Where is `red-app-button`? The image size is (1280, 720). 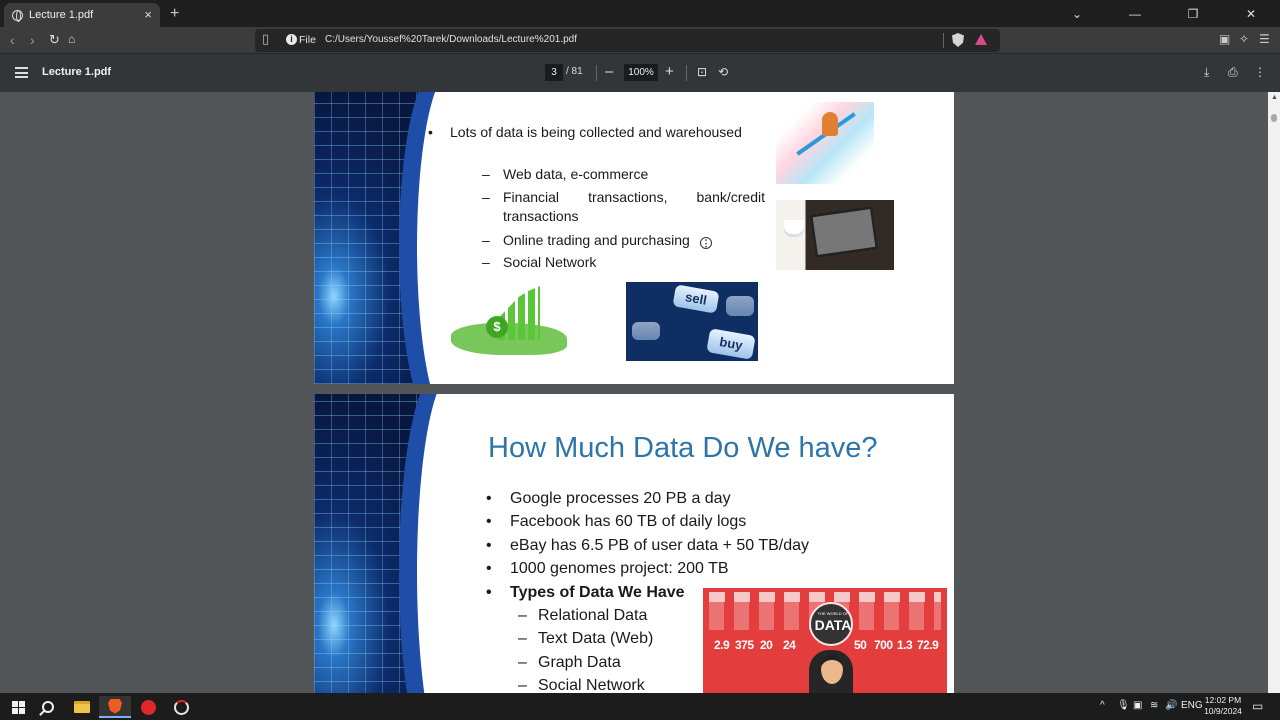 red-app-button is located at coordinates (148, 707).